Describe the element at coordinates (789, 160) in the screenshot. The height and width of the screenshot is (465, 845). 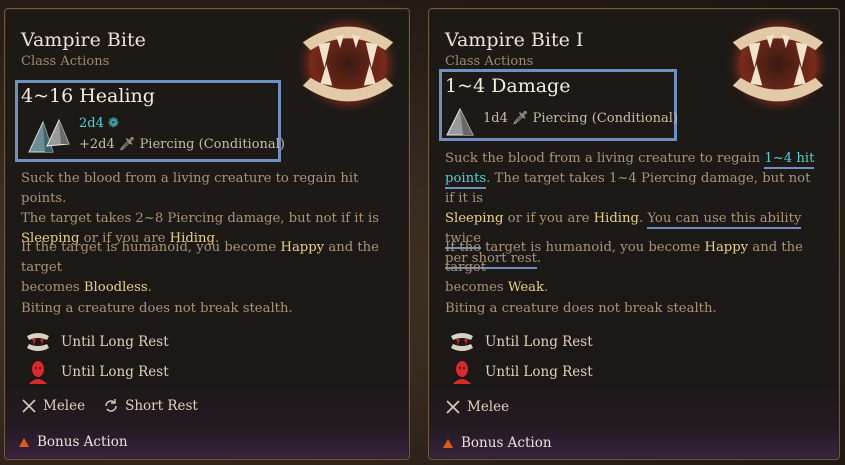
I see `highlight-hit-points: 1~4 hit` at that location.